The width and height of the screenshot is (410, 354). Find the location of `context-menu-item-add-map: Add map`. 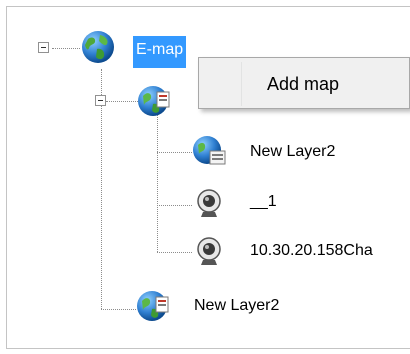

context-menu-item-add-map: Add map is located at coordinates (304, 83).